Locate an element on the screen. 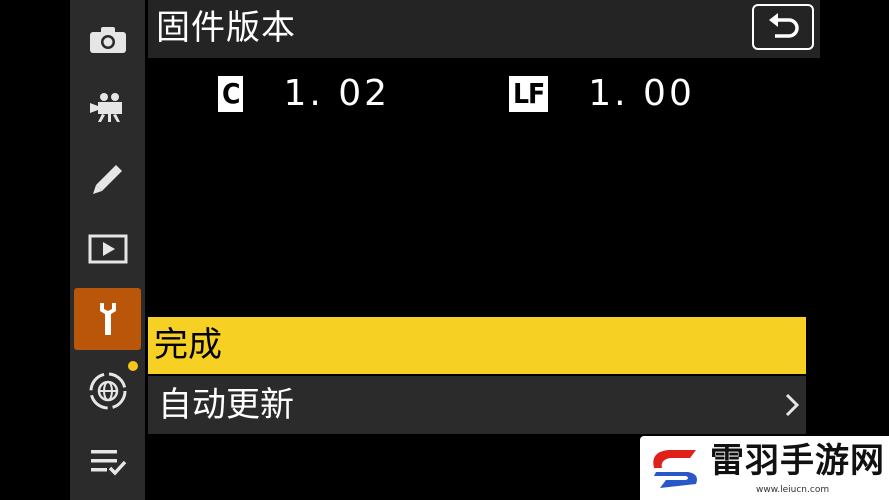 The height and width of the screenshot is (500, 889). notification-dot is located at coordinates (133, 366).